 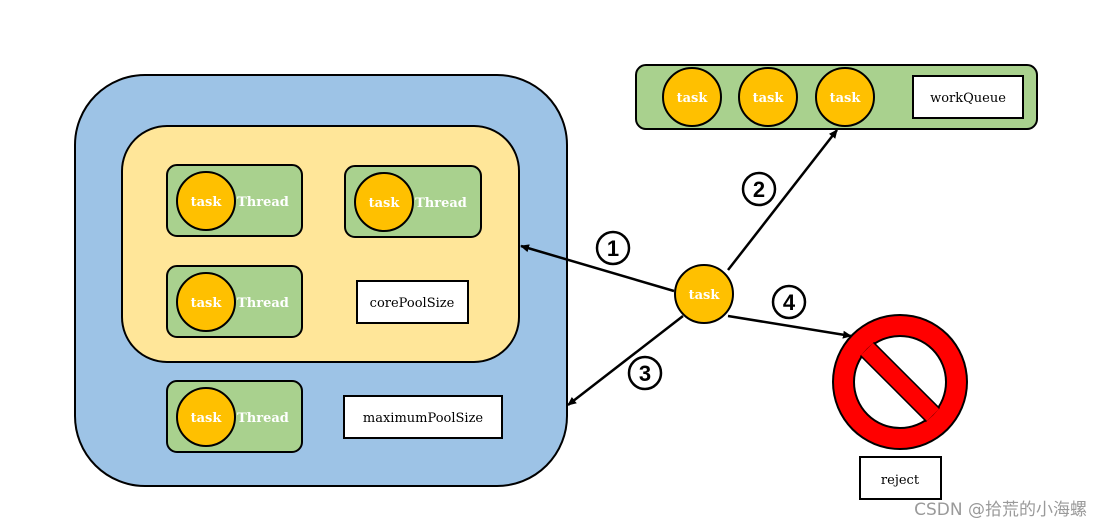 I want to click on svg-text: 4, so click(x=789, y=302).